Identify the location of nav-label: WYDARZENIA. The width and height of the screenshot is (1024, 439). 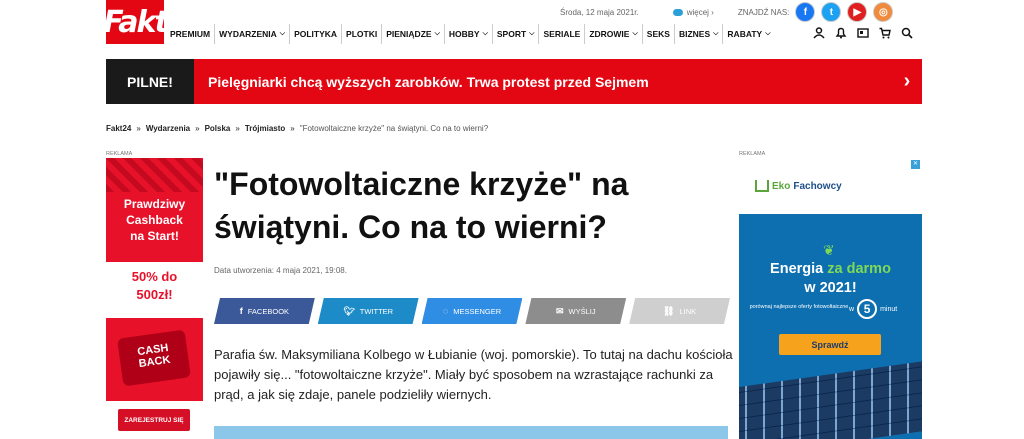
(248, 34).